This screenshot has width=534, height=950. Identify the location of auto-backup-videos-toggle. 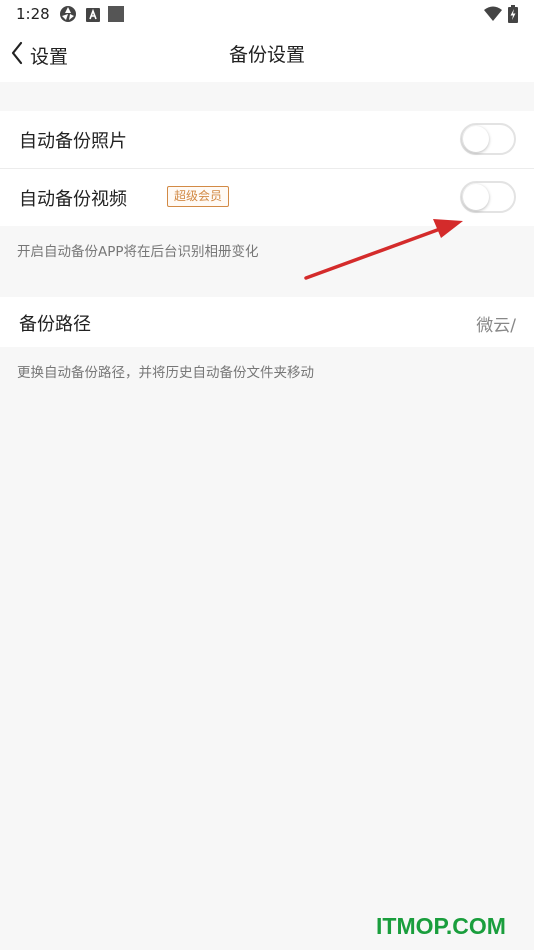
(488, 197).